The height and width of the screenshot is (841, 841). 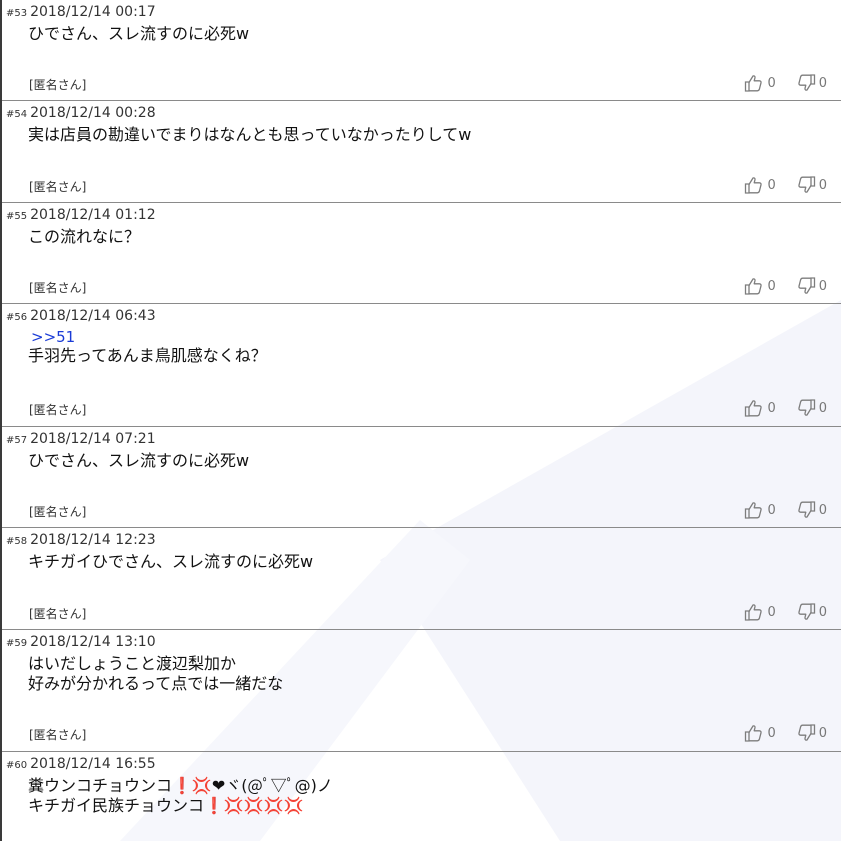 I want to click on post-body-line: 手羽先ってあんま鳥肌感なくね？, so click(x=147, y=355).